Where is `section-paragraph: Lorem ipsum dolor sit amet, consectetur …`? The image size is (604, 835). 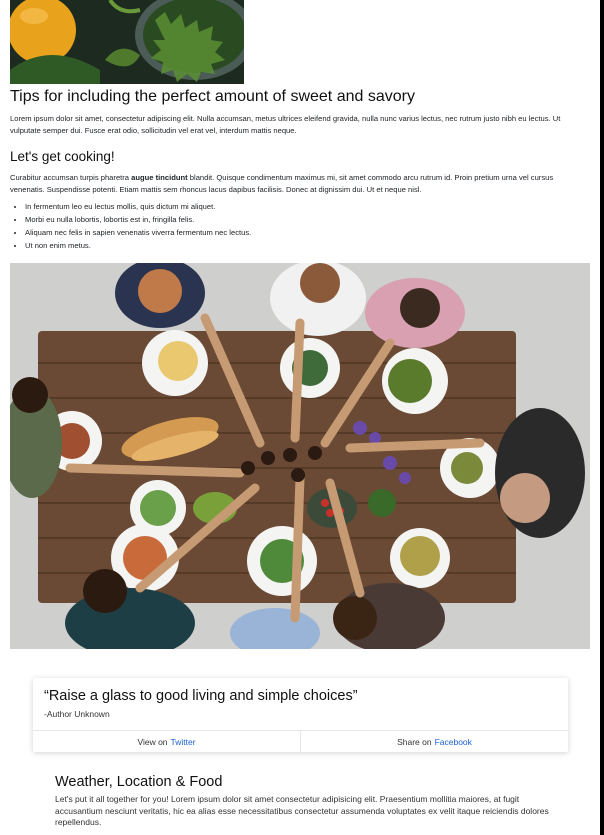
section-paragraph: Lorem ipsum dolor sit amet, consectetur … is located at coordinates (285, 124).